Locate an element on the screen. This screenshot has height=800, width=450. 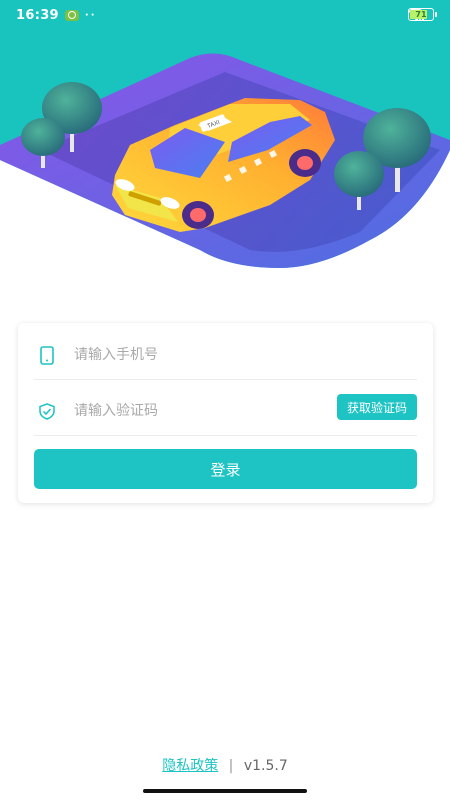
battery-level: 71 is located at coordinates (421, 14).